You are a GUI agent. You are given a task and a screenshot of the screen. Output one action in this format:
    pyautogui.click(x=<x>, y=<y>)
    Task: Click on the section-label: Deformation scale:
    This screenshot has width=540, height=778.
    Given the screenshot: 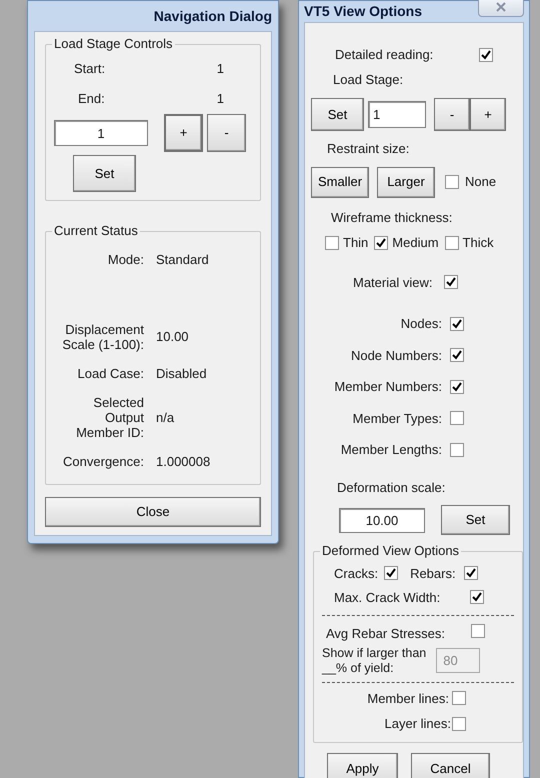 What is the action you would take?
    pyautogui.click(x=391, y=487)
    